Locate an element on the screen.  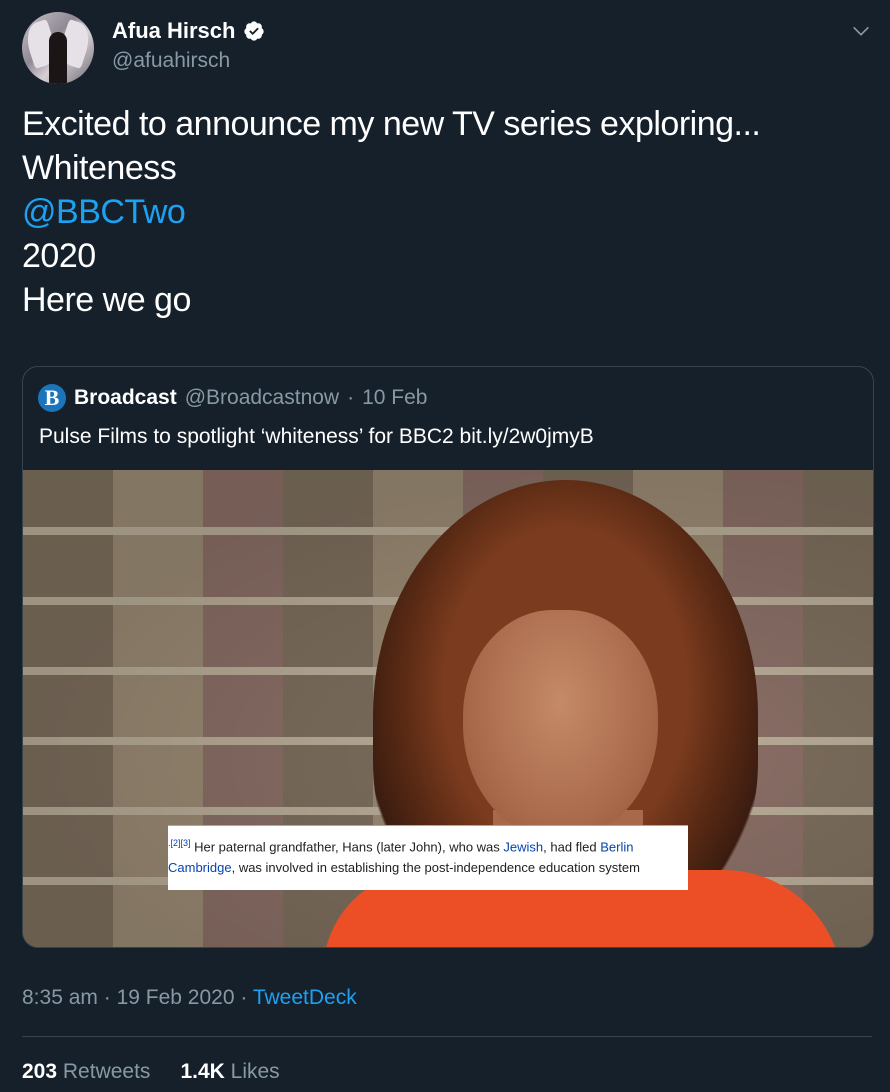
tweet-line: Whiteness is located at coordinates (99, 168).